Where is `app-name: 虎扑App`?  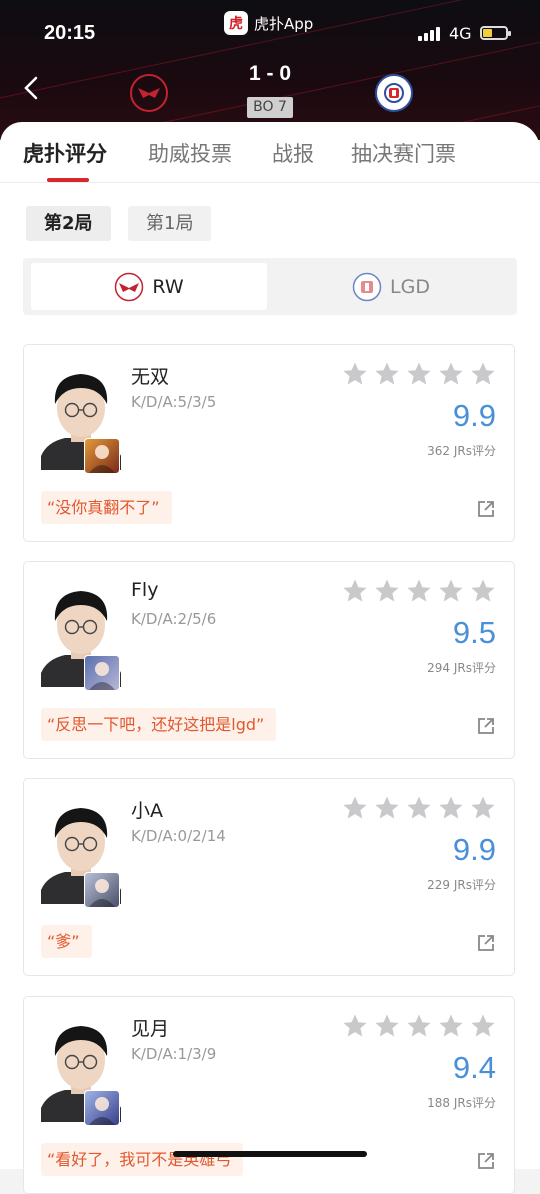 app-name: 虎扑App is located at coordinates (284, 23).